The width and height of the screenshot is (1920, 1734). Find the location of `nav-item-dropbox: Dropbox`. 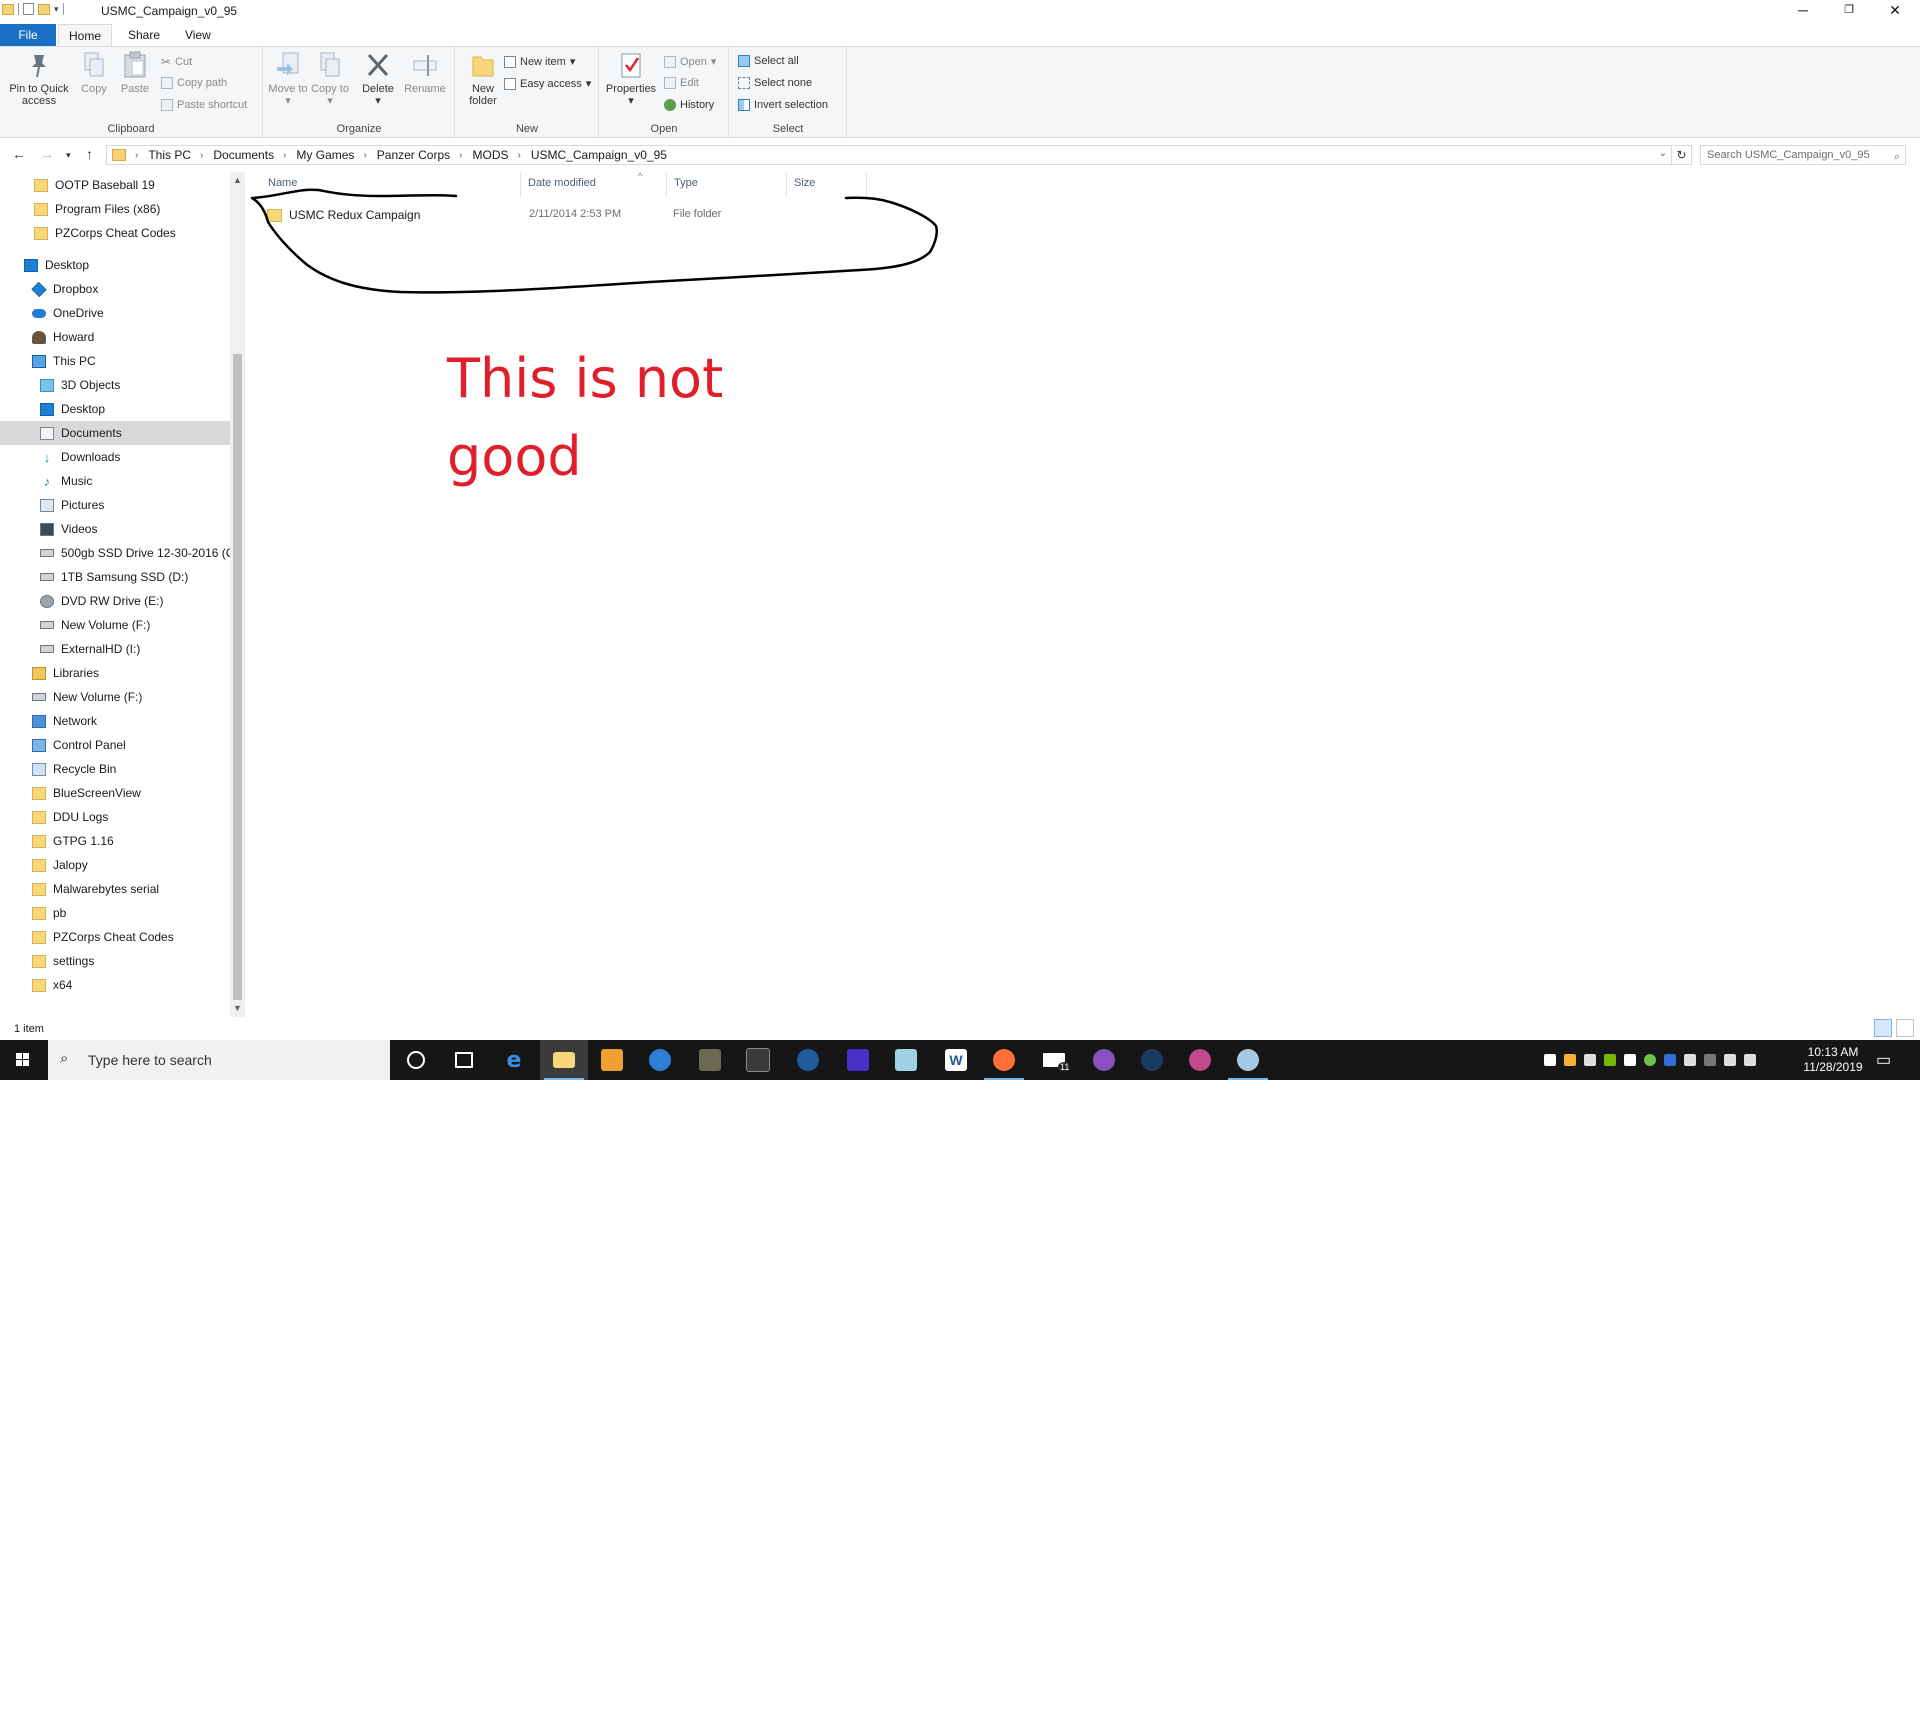

nav-item-dropbox: Dropbox is located at coordinates (115, 289).